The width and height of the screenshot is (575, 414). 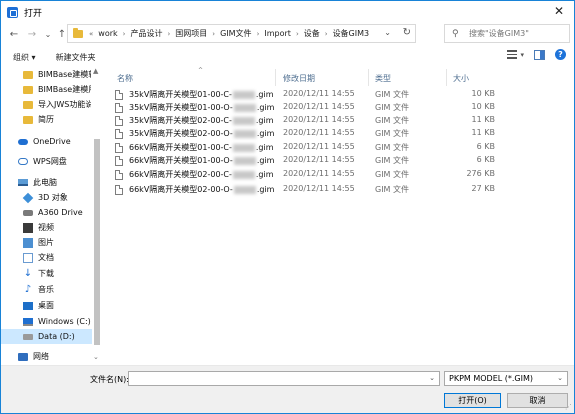 What do you see at coordinates (38, 273) in the screenshot?
I see `sidebar-item-downloads: ↓ 下载` at bounding box center [38, 273].